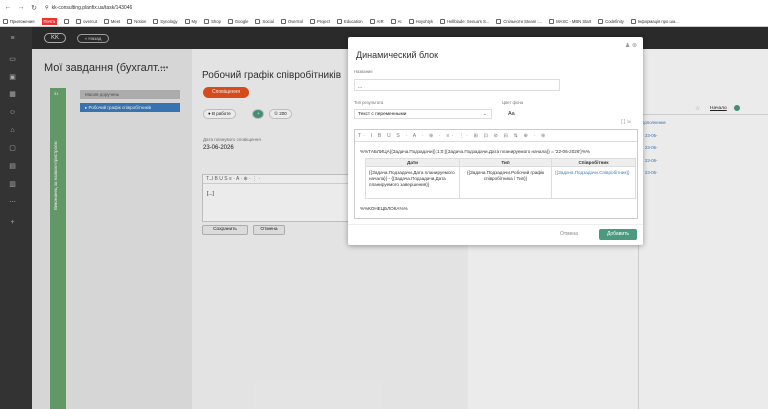  I want to click on bookmark-meet: Meet, so click(111, 21).